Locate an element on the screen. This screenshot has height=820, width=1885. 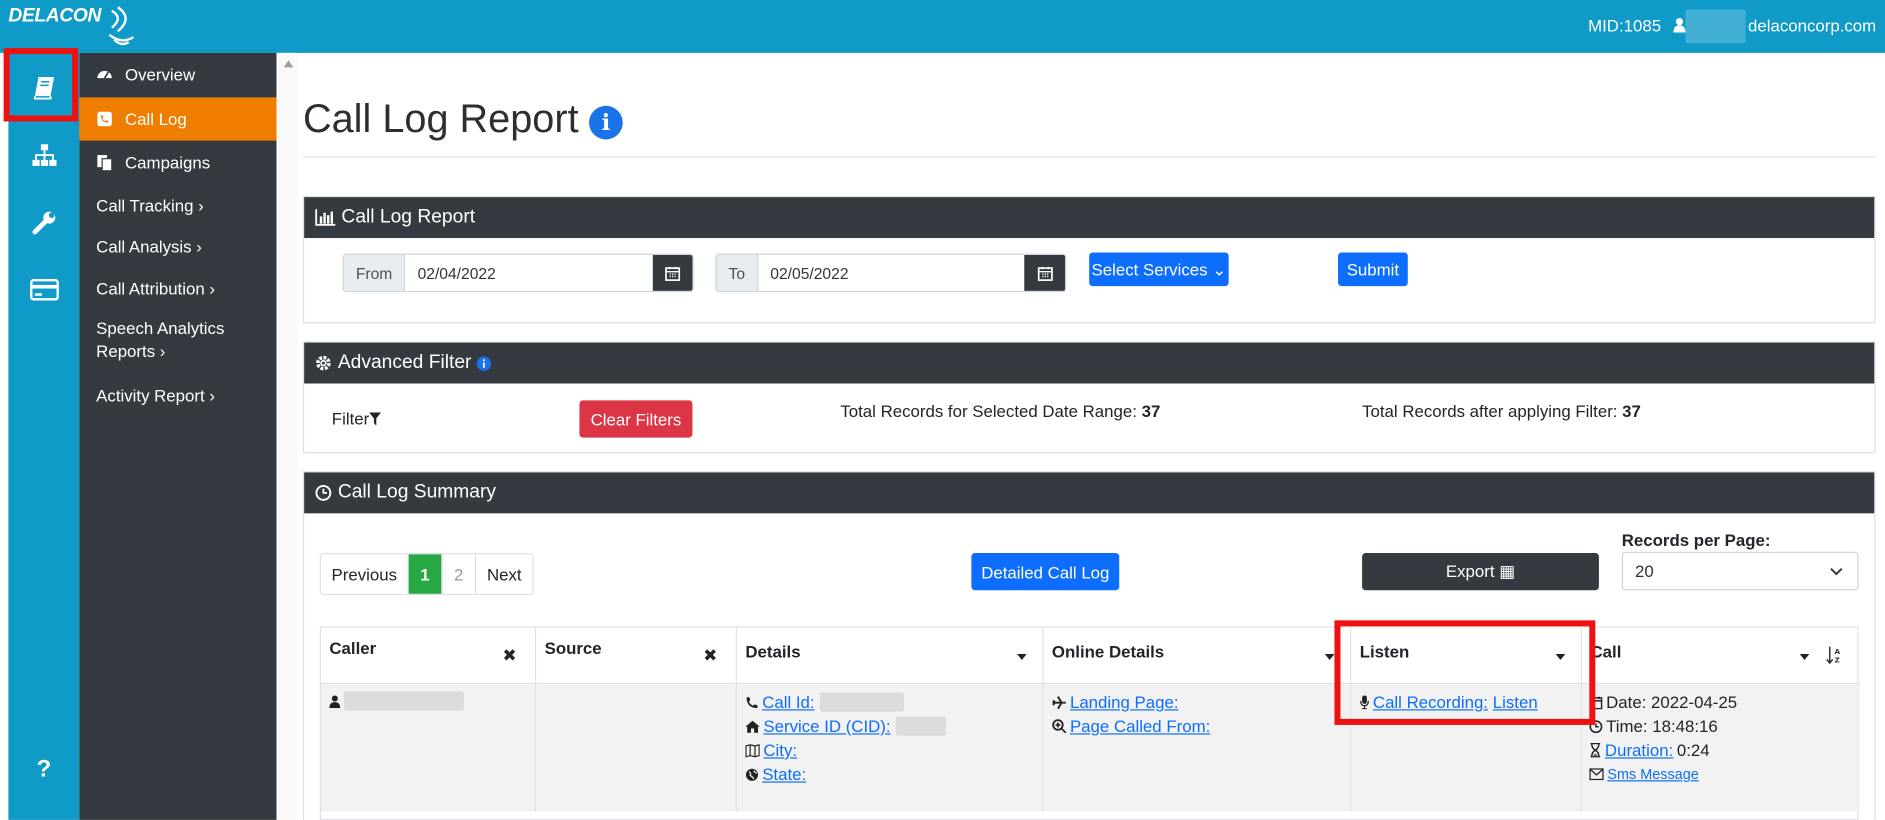
city-link: City: is located at coordinates (780, 750).